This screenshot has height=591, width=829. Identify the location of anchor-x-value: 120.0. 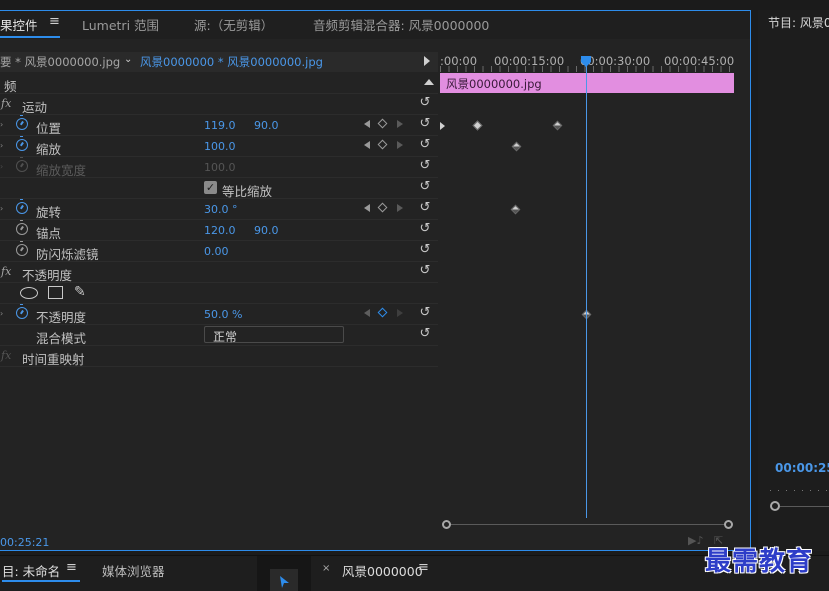
(220, 230).